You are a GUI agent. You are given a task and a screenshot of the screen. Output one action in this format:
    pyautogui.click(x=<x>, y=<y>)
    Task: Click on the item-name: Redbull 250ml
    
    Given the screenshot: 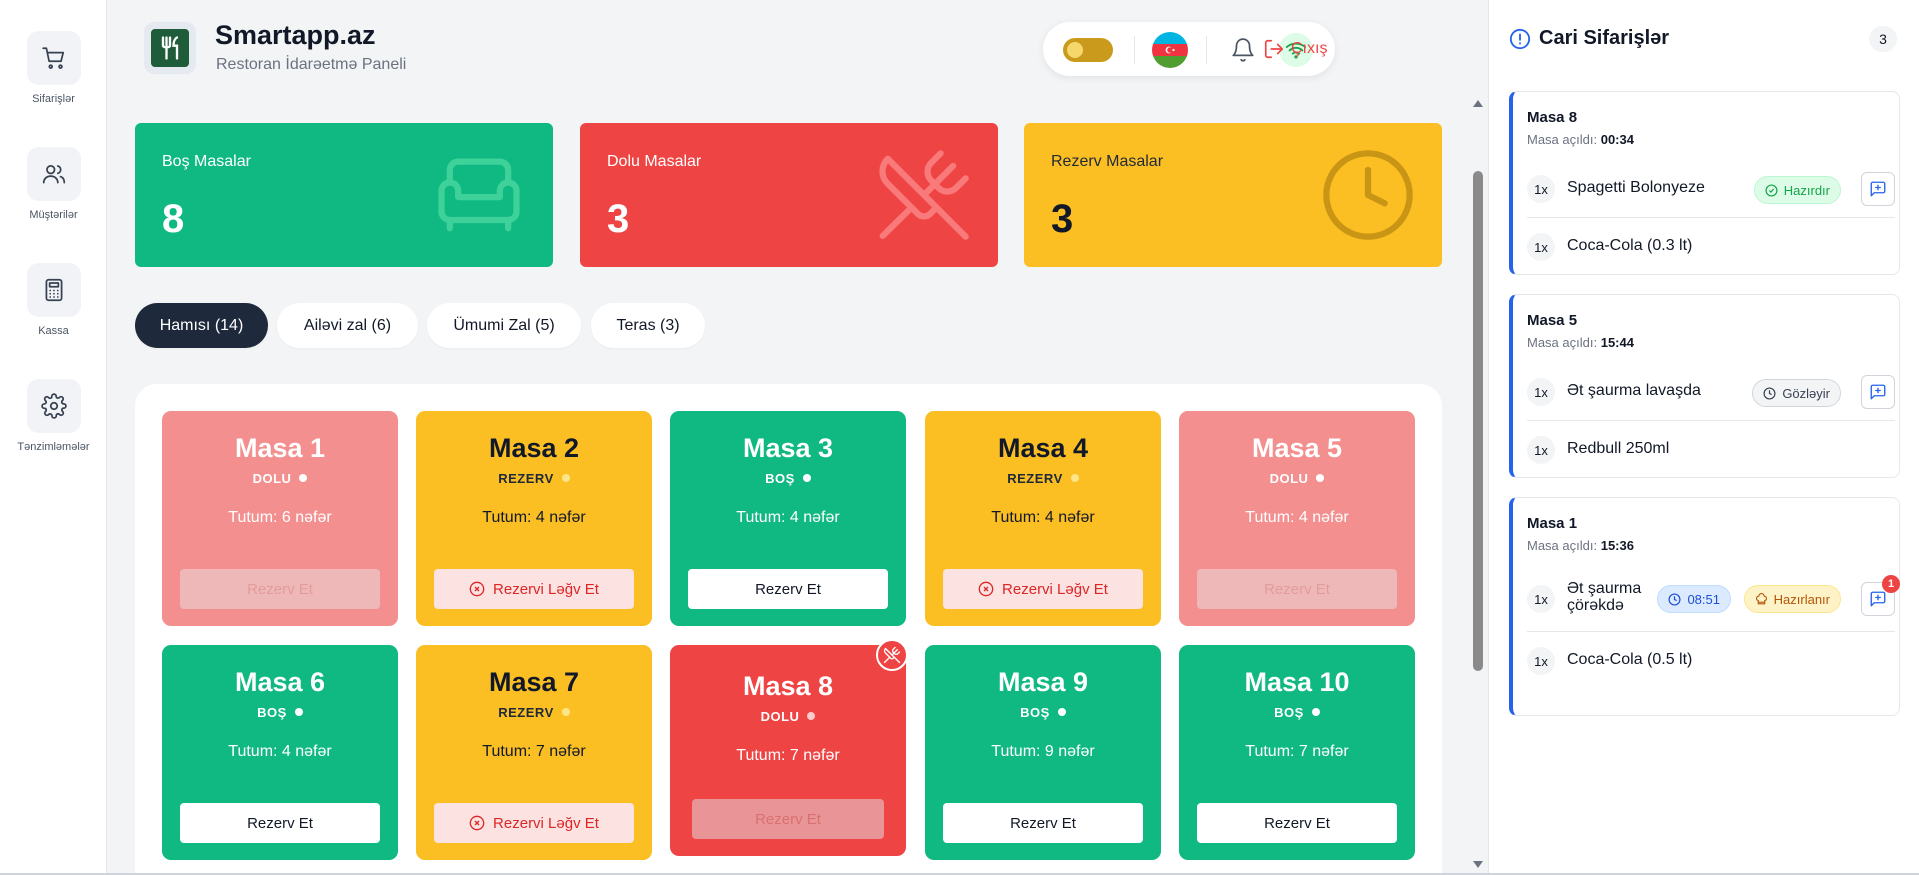 What is the action you would take?
    pyautogui.click(x=1618, y=448)
    